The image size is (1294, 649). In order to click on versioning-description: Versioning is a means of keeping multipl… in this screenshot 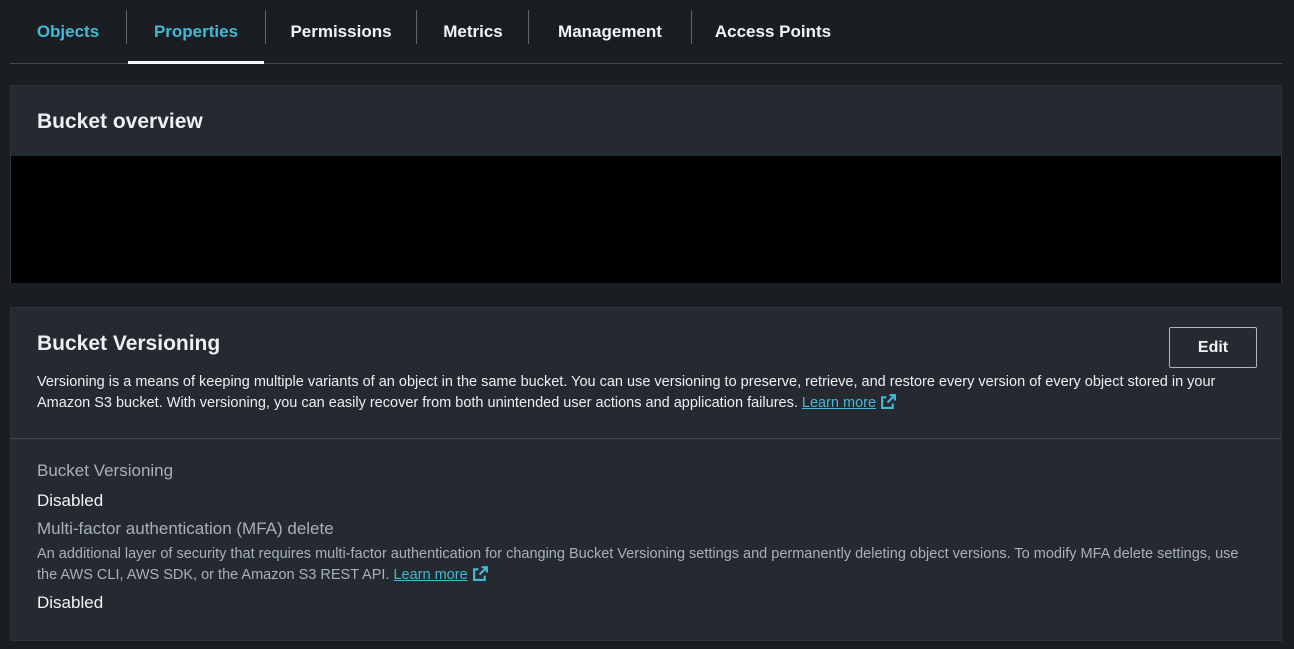, I will do `click(647, 392)`.